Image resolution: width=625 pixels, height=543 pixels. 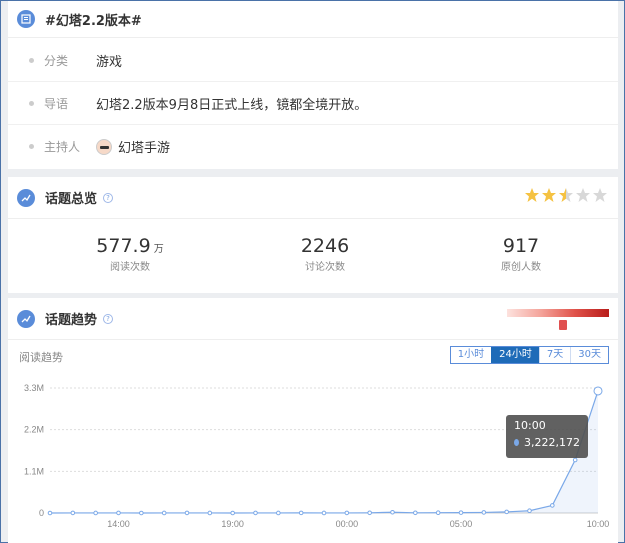 What do you see at coordinates (598, 524) in the screenshot?
I see `x-tick-label: 10:00` at bounding box center [598, 524].